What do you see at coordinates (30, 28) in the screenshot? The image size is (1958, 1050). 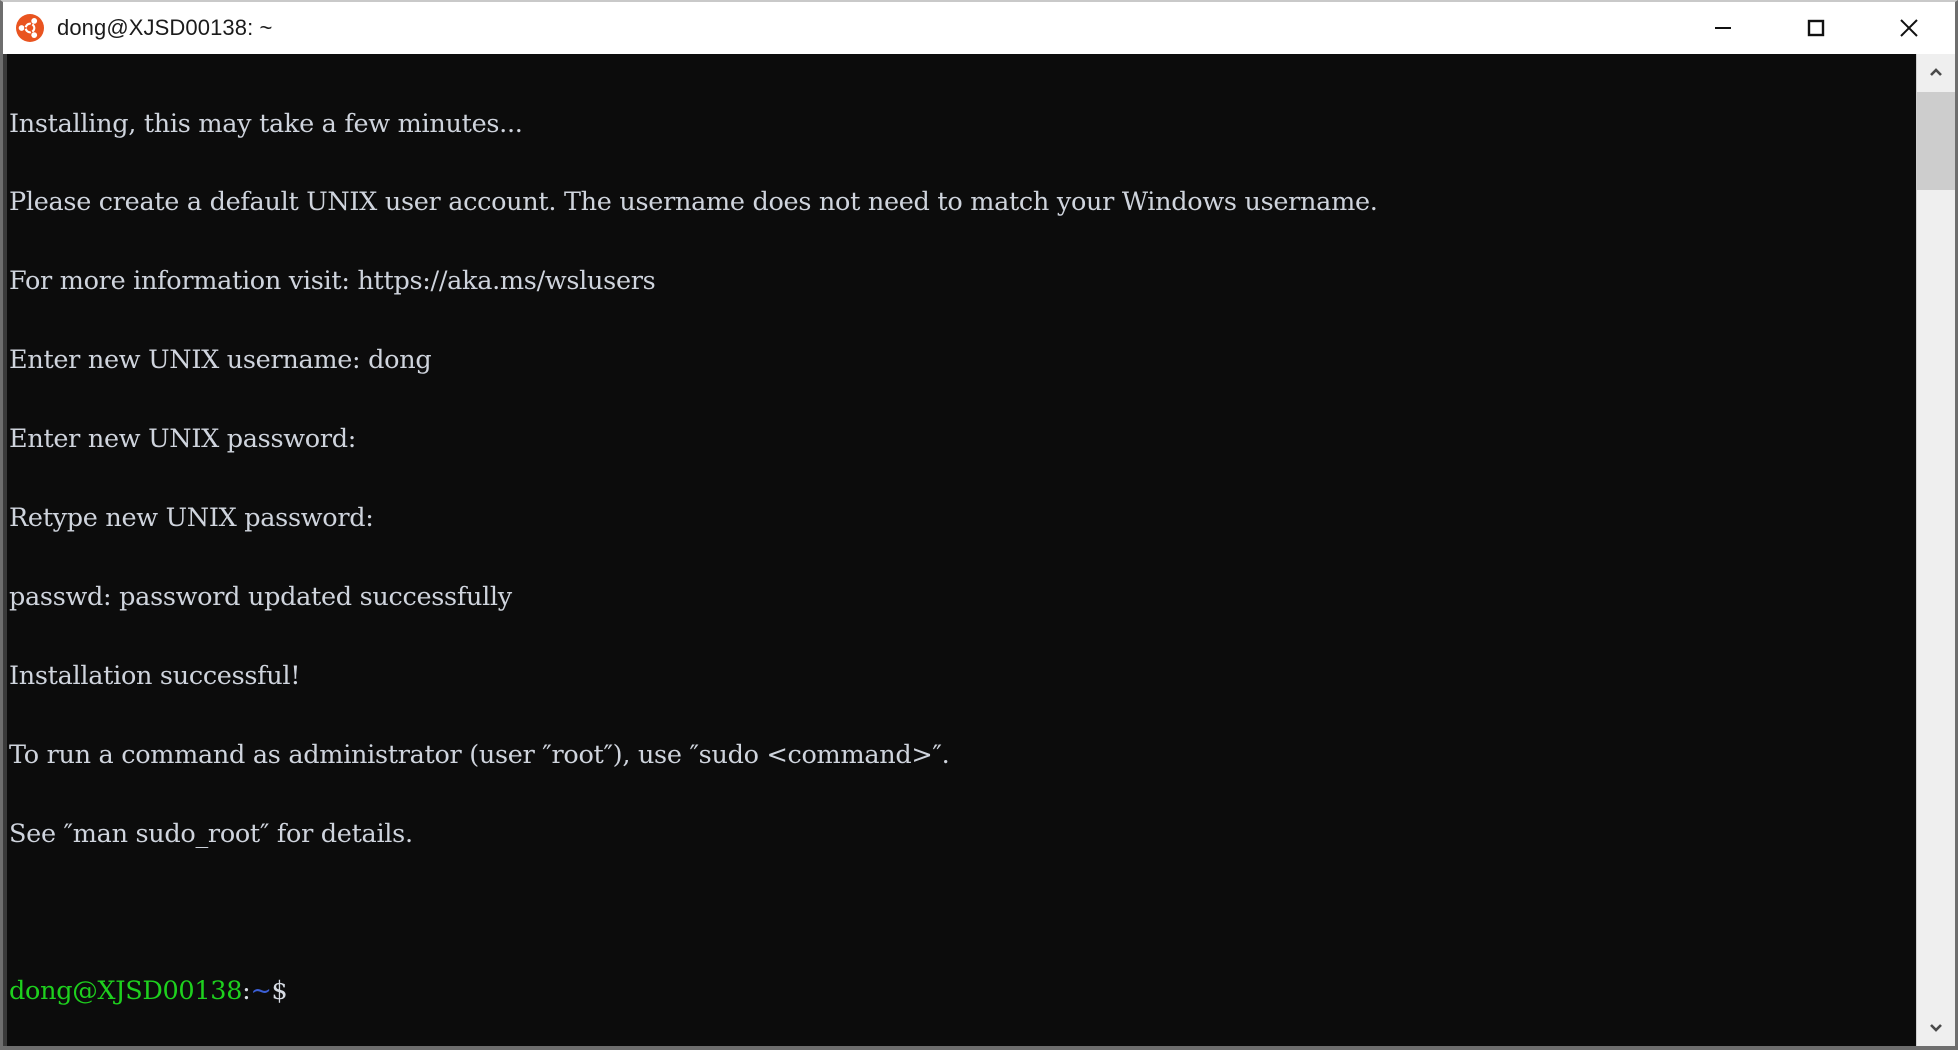 I see `ubuntu-logo-icon` at bounding box center [30, 28].